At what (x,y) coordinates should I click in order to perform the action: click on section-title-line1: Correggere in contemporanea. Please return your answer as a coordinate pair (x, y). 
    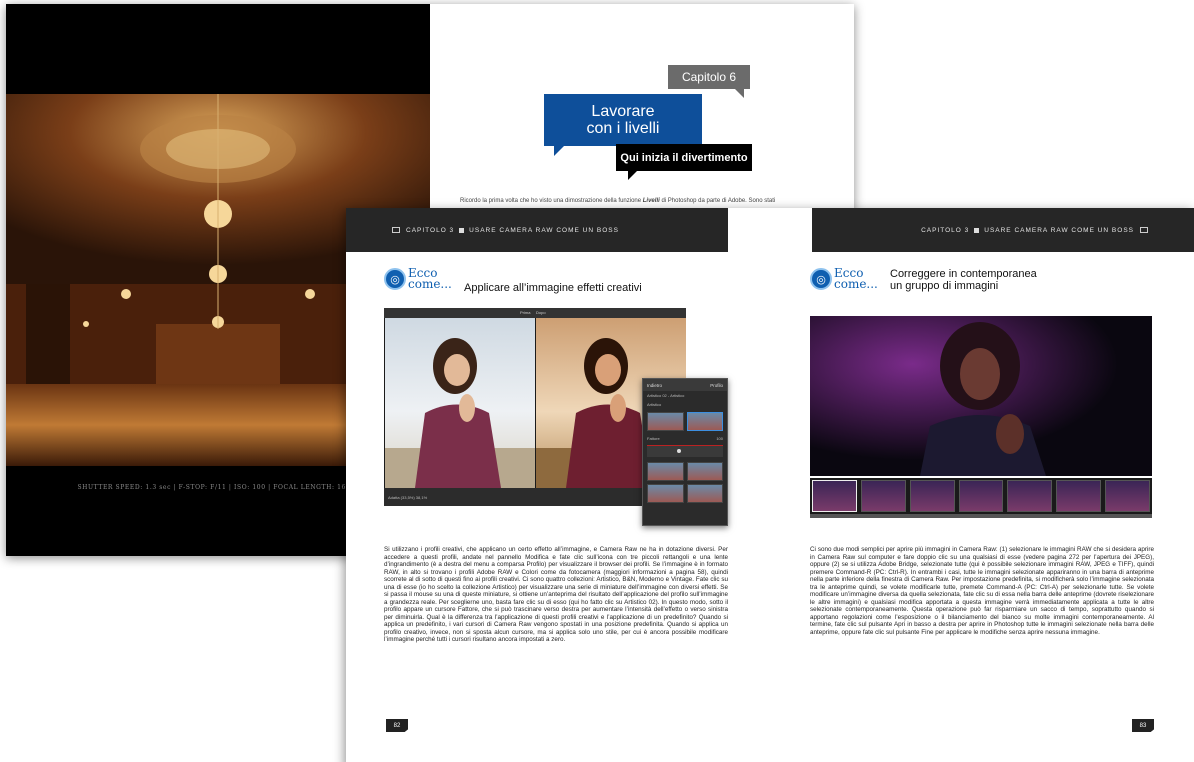
    Looking at the image, I should click on (963, 274).